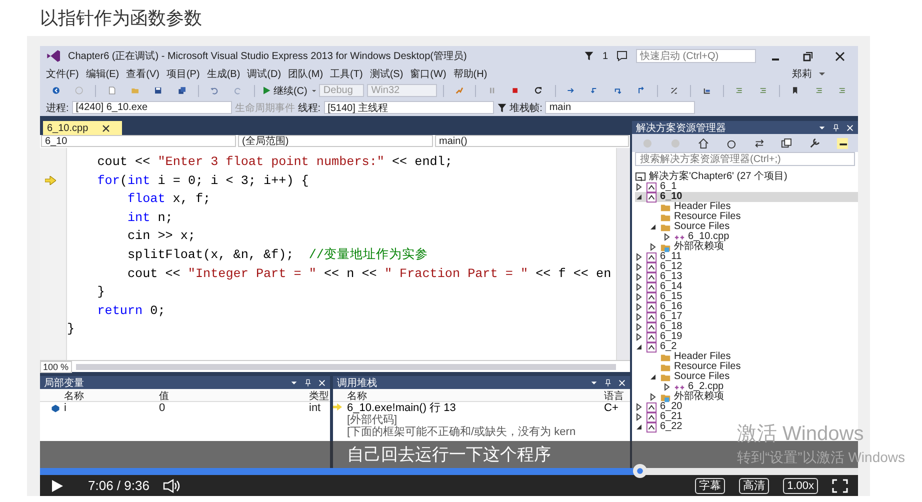  I want to click on menu-item: 文件(F), so click(62, 74).